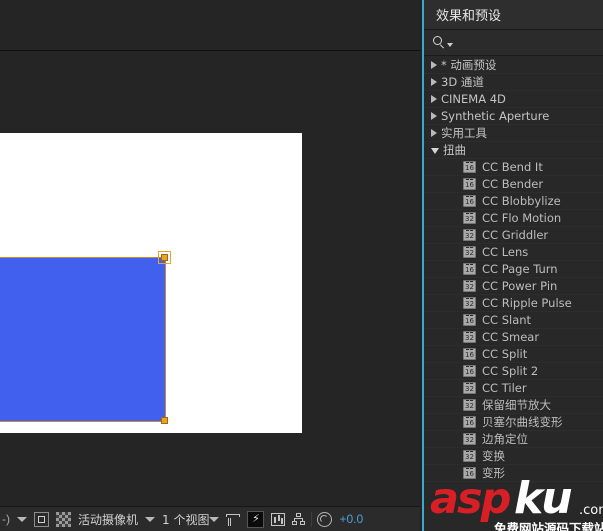 This screenshot has height=531, width=603. I want to click on timeline-button, so click(278, 519).